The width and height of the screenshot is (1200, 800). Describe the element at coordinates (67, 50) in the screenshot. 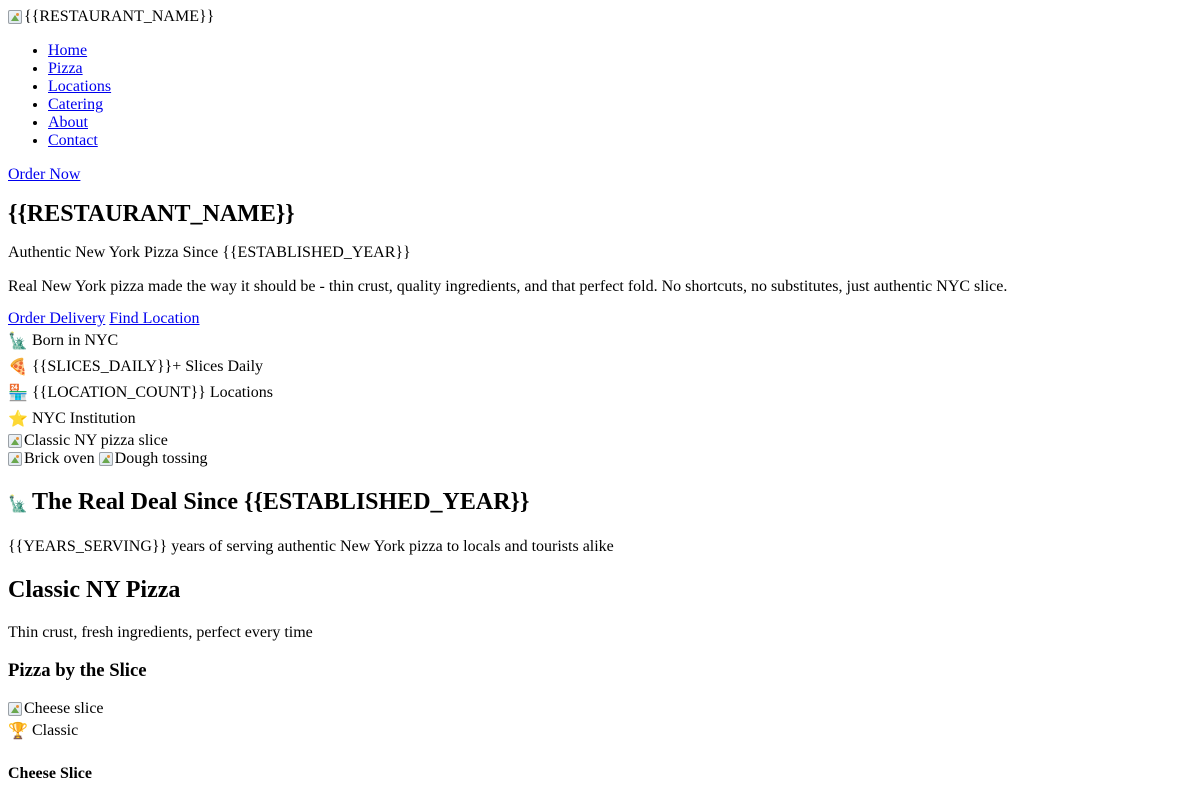

I see `nav-link-home: Home` at that location.